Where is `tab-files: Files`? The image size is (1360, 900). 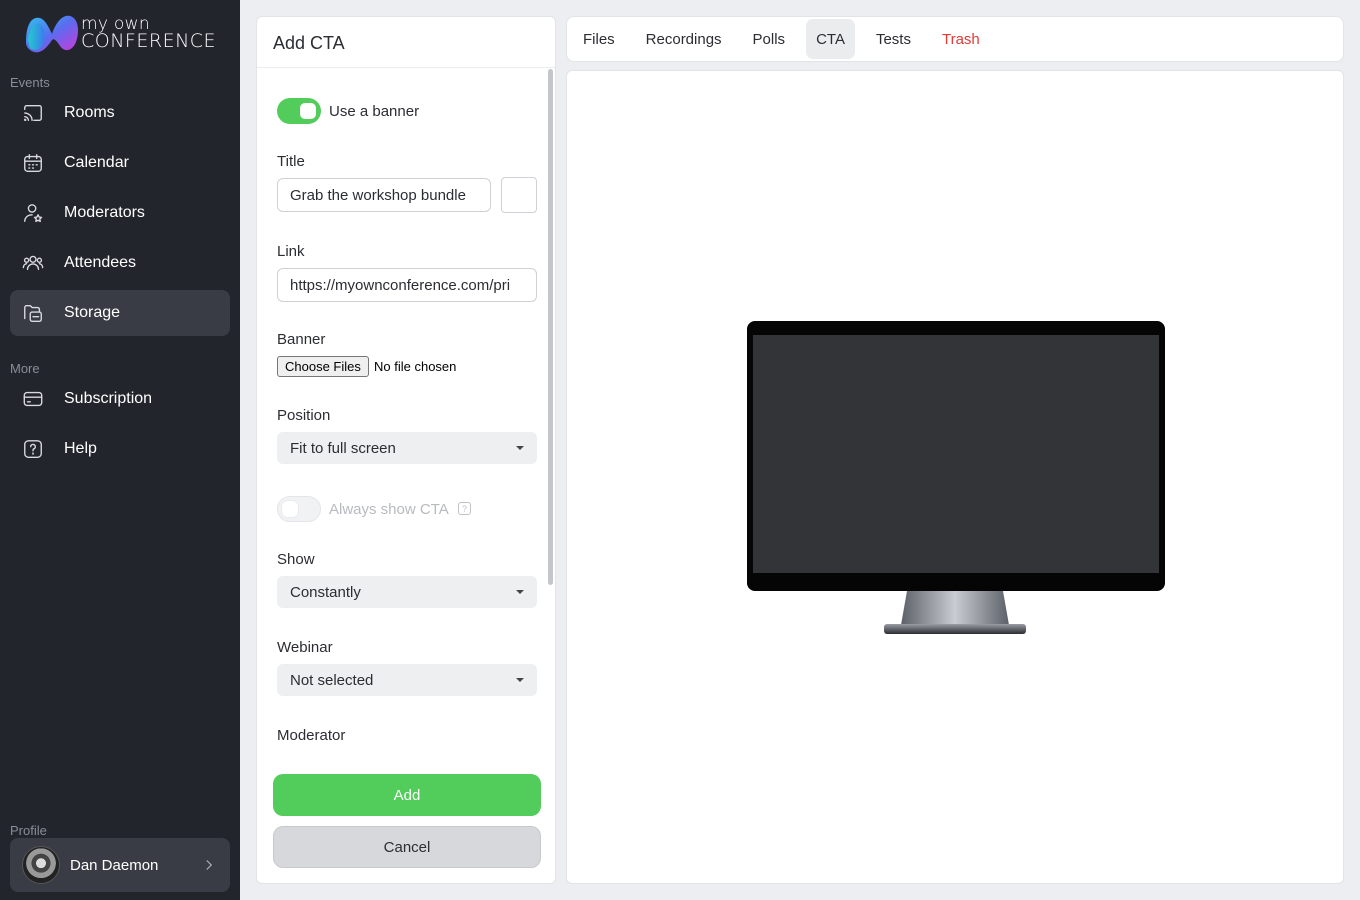 tab-files: Files is located at coordinates (599, 39).